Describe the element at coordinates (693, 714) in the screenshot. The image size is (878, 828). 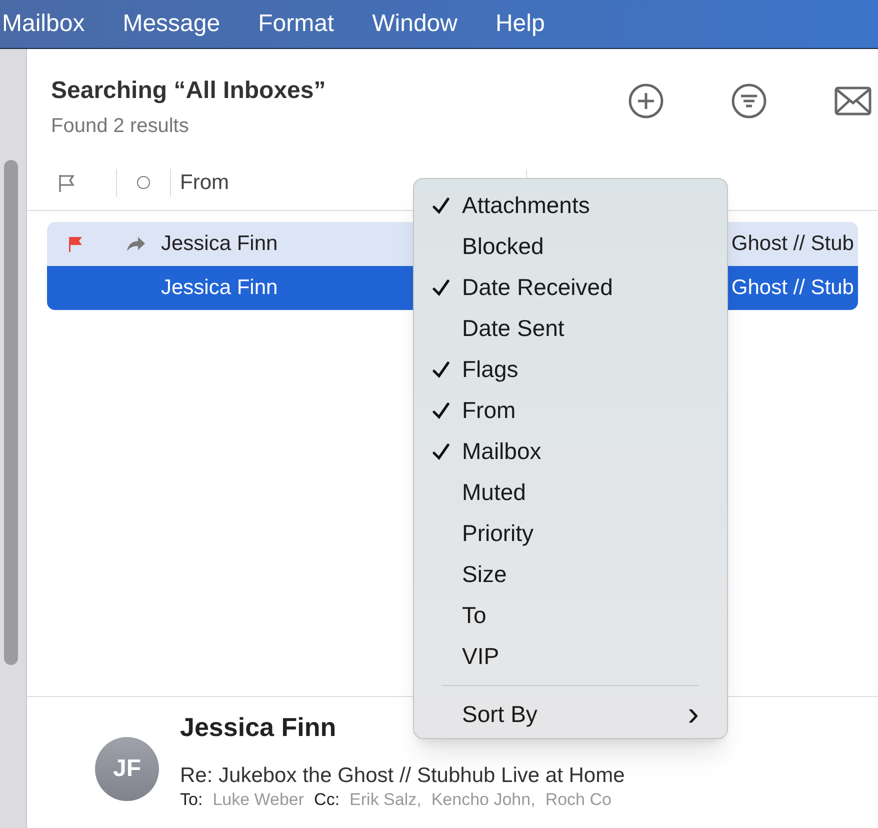
I see `chevron-icon: ›` at that location.